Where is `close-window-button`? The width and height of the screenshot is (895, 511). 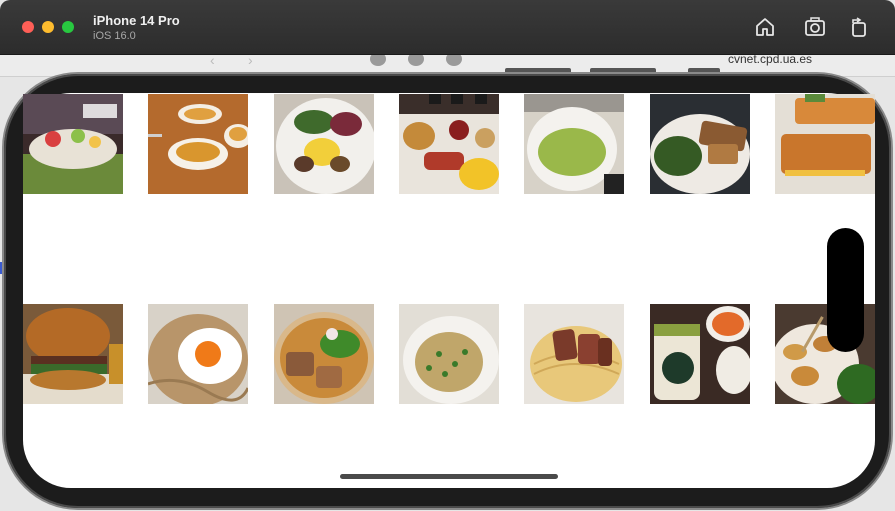
close-window-button is located at coordinates (28, 27).